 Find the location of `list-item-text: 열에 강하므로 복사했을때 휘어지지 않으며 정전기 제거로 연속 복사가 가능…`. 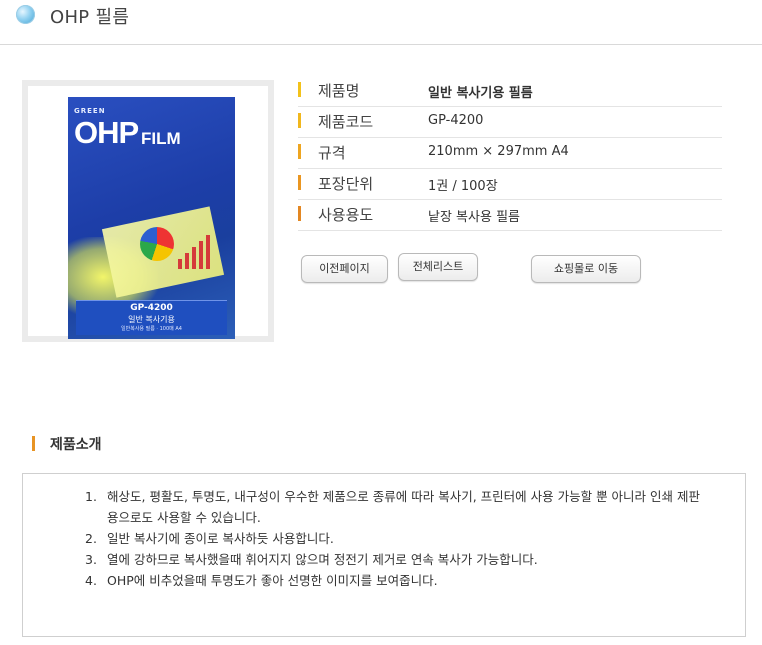

list-item-text: 열에 강하므로 복사했을때 휘어지지 않으며 정전기 제거로 연속 복사가 가능… is located at coordinates (322, 559).